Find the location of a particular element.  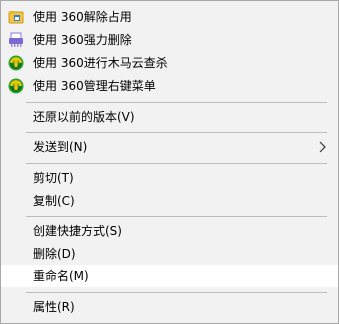

menu-item-label: 删除(D) is located at coordinates (54, 254).